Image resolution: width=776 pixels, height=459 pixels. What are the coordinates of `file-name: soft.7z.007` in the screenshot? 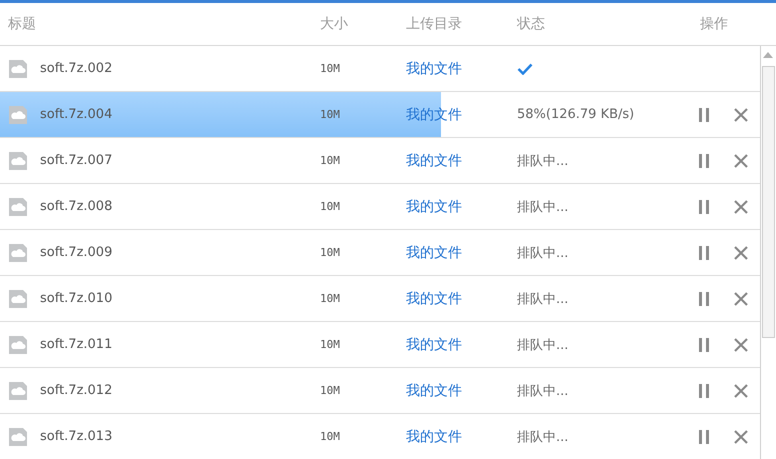 It's located at (76, 160).